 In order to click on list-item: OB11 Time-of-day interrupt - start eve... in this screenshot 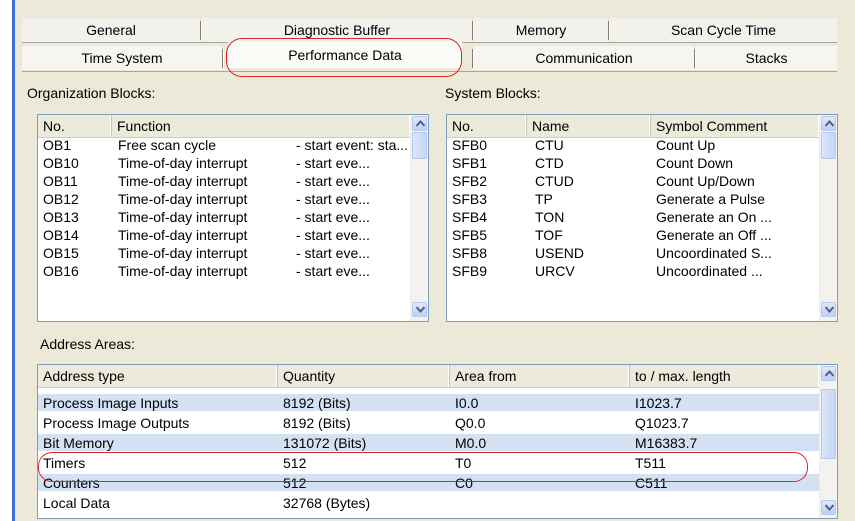, I will do `click(224, 181)`.